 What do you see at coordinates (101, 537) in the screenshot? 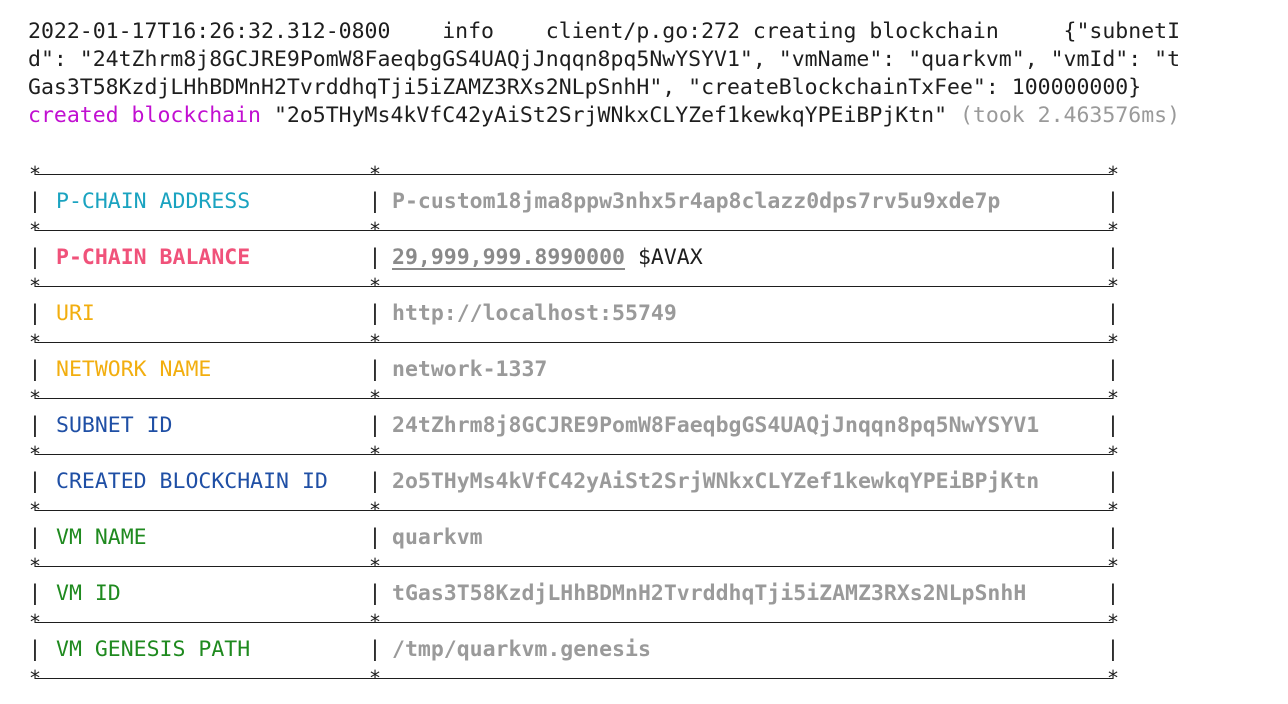
I see `row-key: VM NAME` at bounding box center [101, 537].